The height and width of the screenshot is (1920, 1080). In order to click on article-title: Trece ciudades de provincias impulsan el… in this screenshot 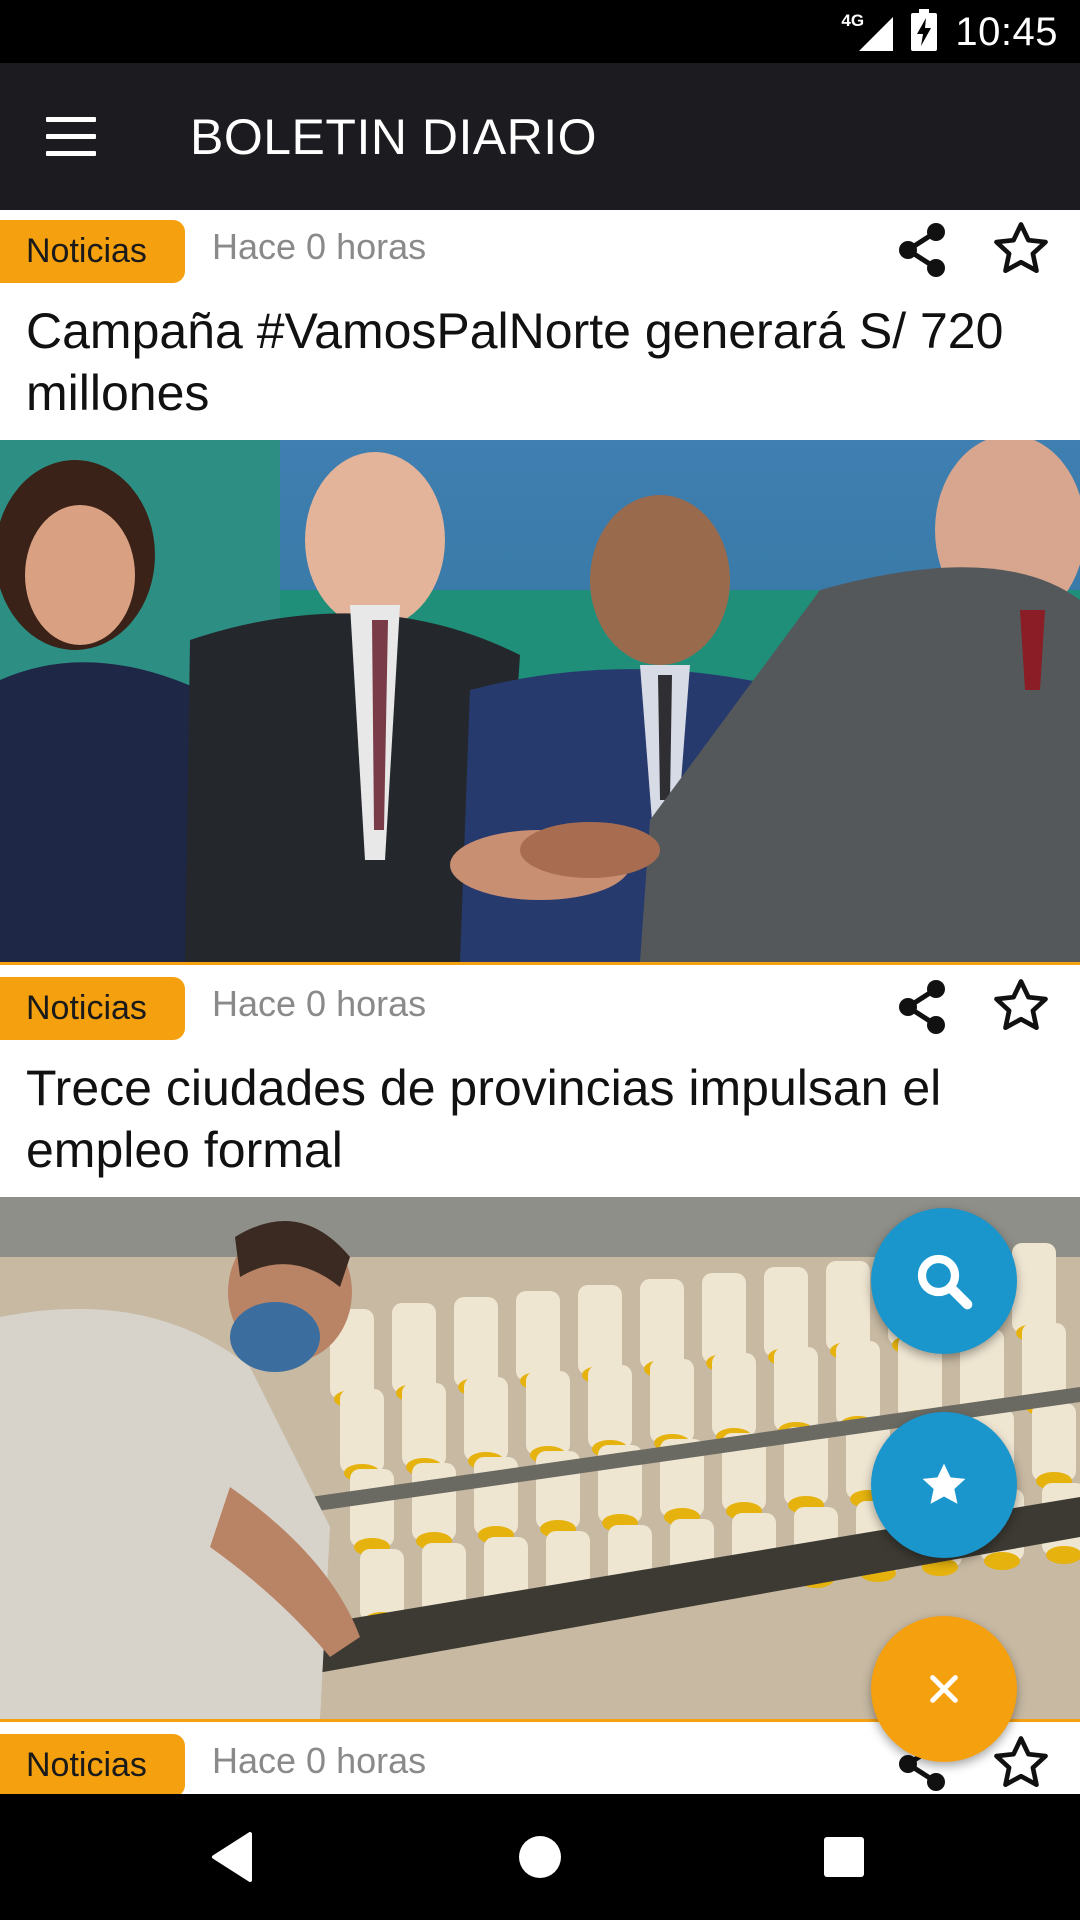, I will do `click(540, 1122)`.